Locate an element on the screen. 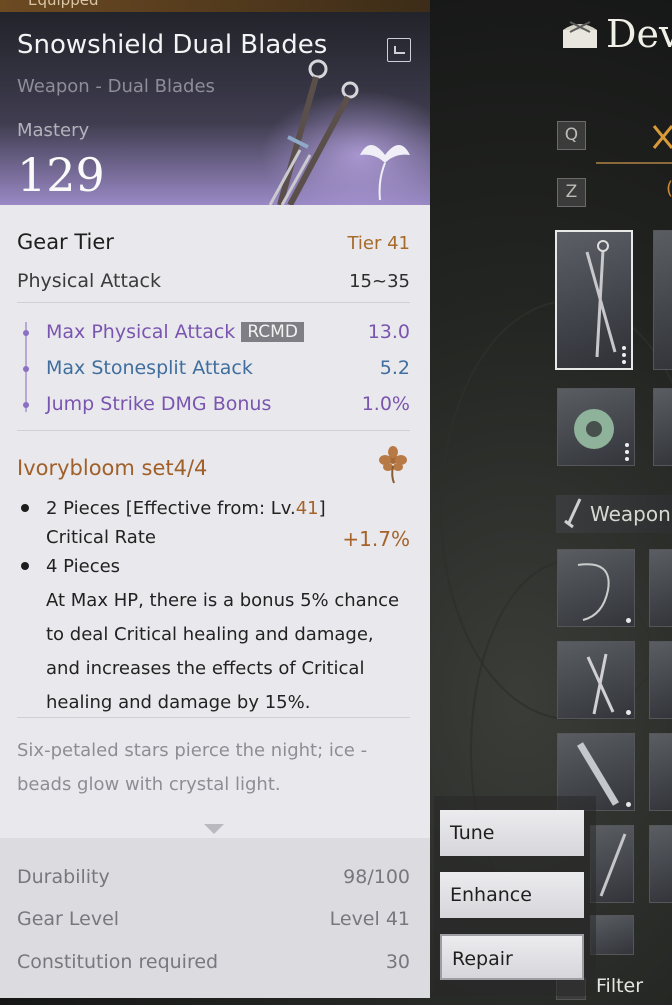  tab-label-fragment: ( is located at coordinates (669, 191).